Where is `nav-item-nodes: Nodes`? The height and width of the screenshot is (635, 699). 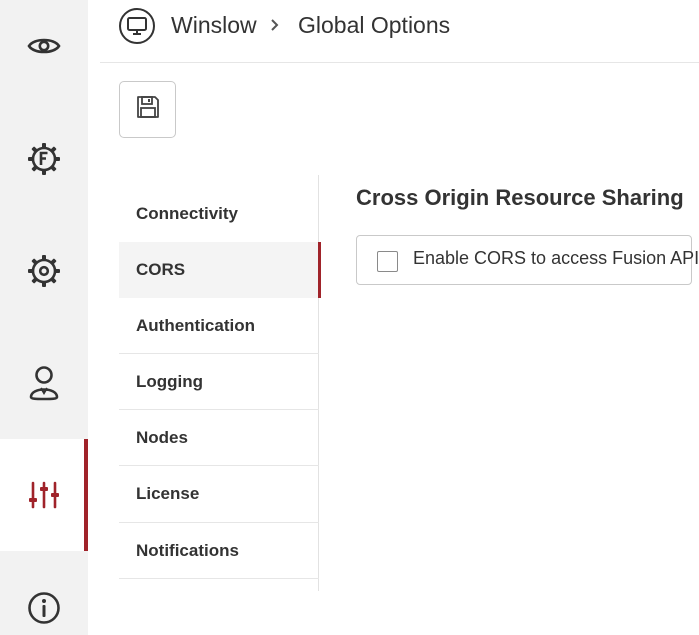
nav-item-nodes: Nodes is located at coordinates (219, 438).